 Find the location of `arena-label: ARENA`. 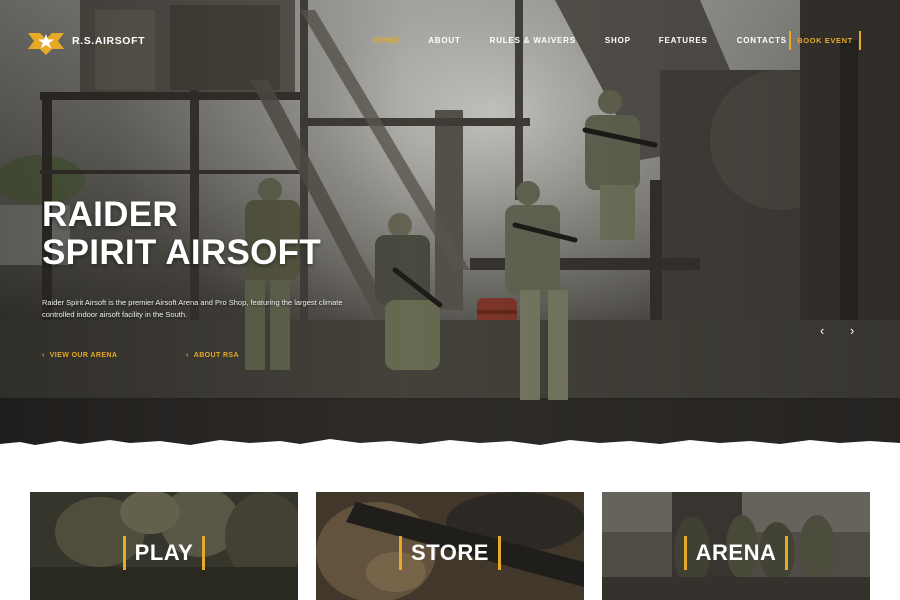

arena-label: ARENA is located at coordinates (736, 553).